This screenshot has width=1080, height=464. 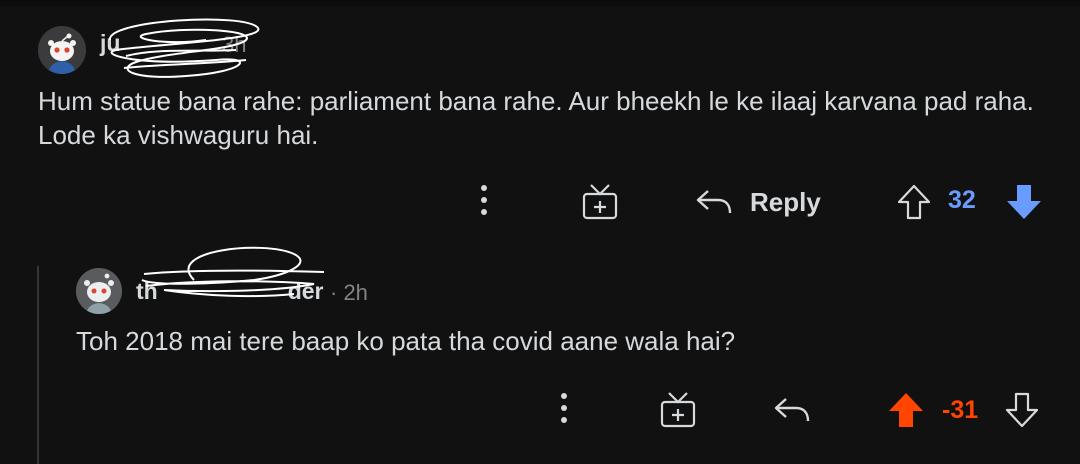 What do you see at coordinates (349, 292) in the screenshot?
I see `timestamp: · 2h` at bounding box center [349, 292].